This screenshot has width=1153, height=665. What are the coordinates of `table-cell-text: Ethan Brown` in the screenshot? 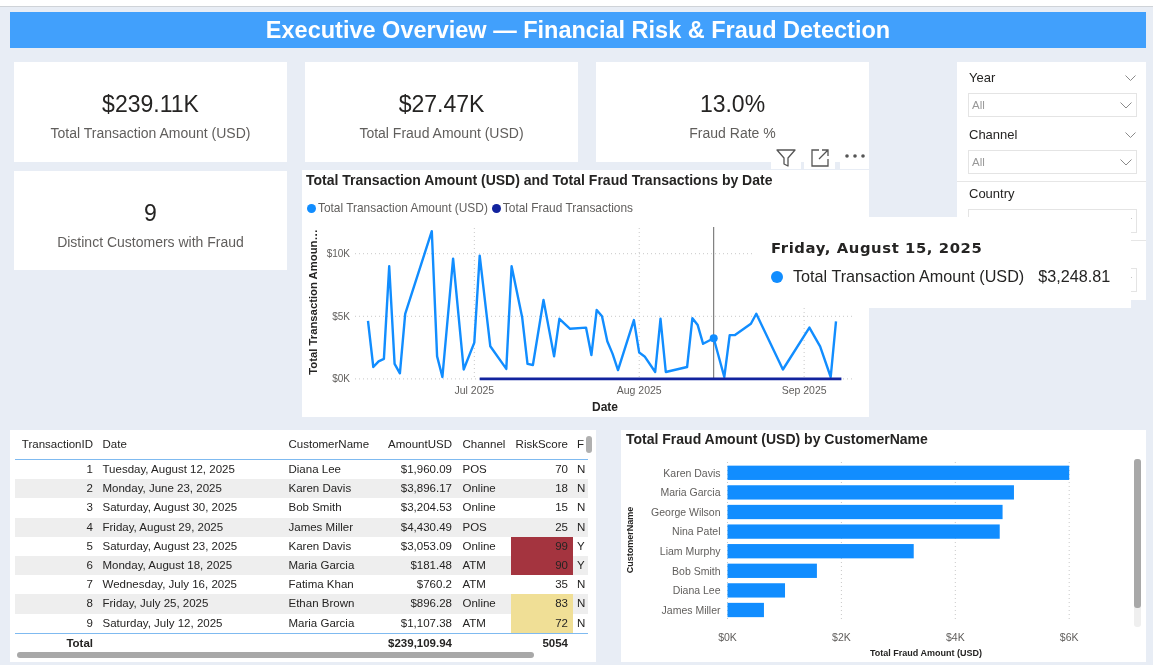 It's located at (321, 604).